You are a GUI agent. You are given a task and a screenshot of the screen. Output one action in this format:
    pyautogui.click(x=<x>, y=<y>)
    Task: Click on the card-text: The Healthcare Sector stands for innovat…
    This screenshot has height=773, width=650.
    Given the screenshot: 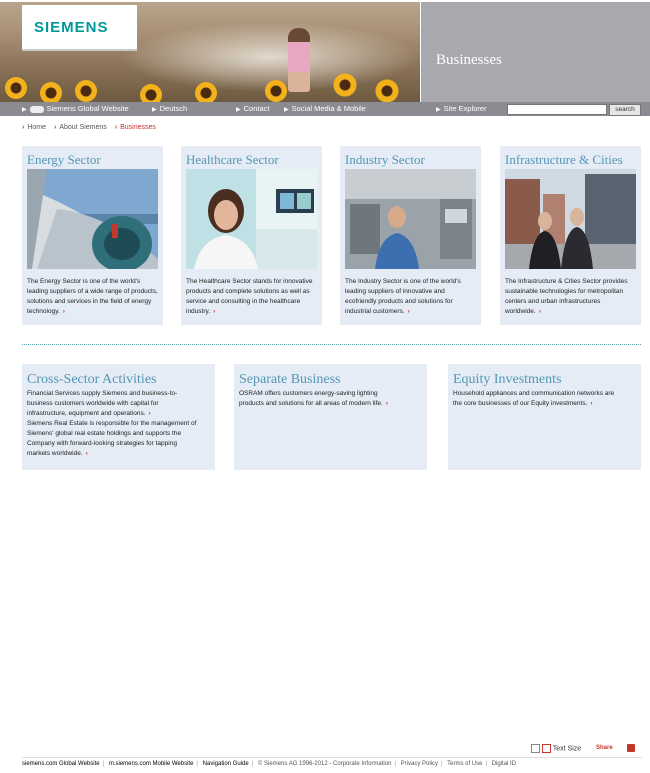 What is the action you would take?
    pyautogui.click(x=249, y=296)
    